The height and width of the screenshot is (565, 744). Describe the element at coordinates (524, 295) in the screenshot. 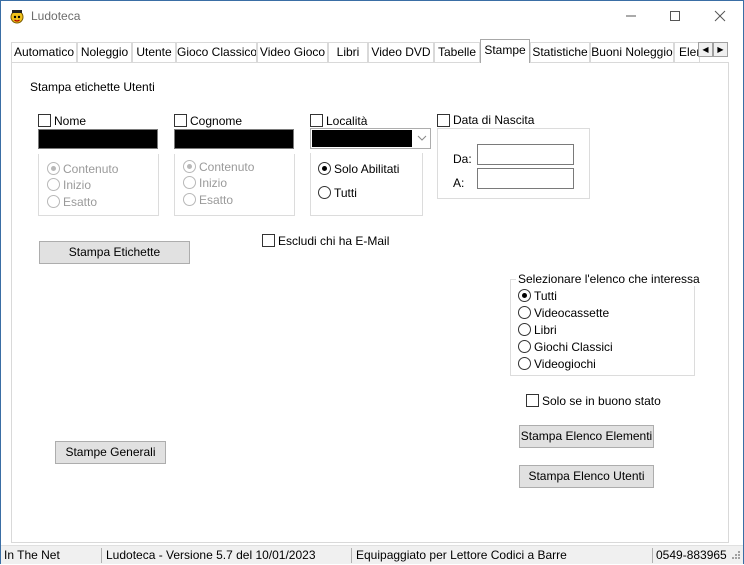

I see `elenco-tutti-radio` at that location.